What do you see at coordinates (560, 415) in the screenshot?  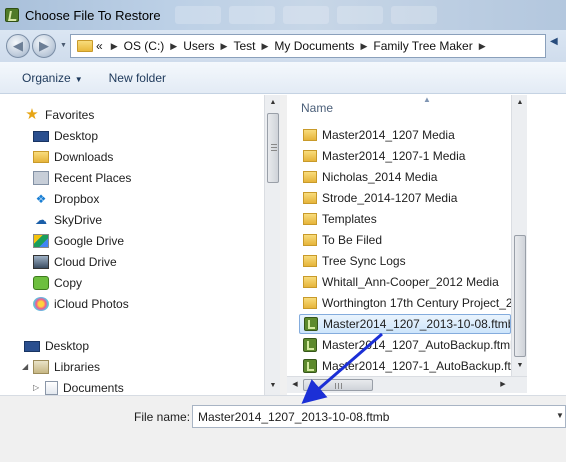 I see `chevron-down-icon: ▼` at bounding box center [560, 415].